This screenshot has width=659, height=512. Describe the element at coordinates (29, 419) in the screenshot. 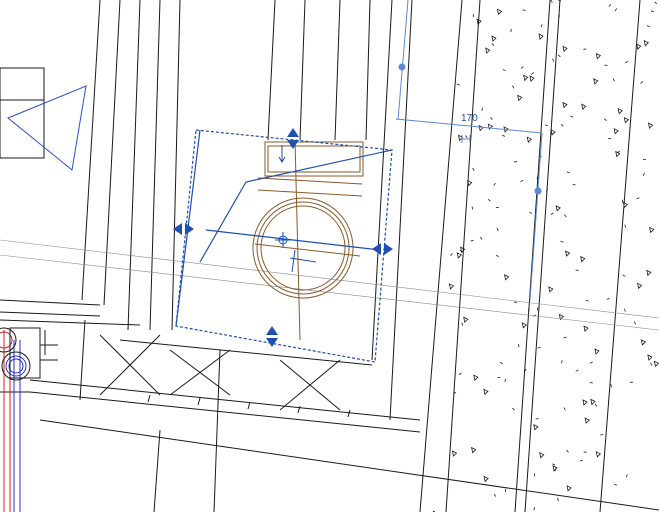

I see `pipe-run` at that location.